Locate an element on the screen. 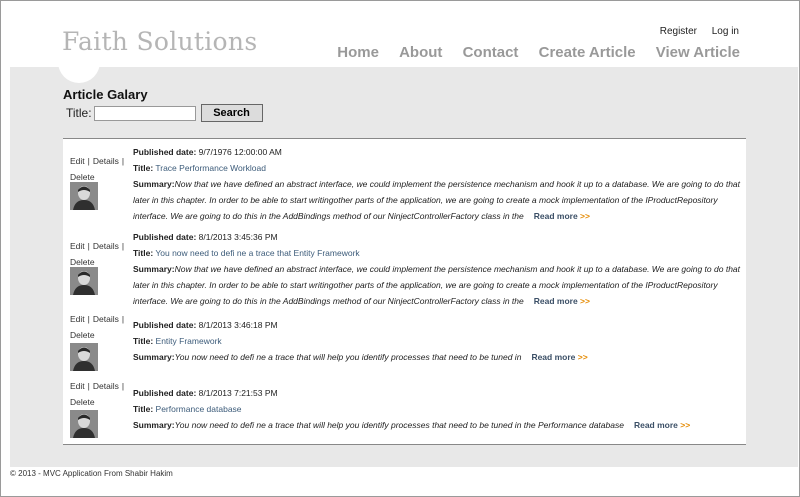  published-label: Published date: is located at coordinates (165, 152).